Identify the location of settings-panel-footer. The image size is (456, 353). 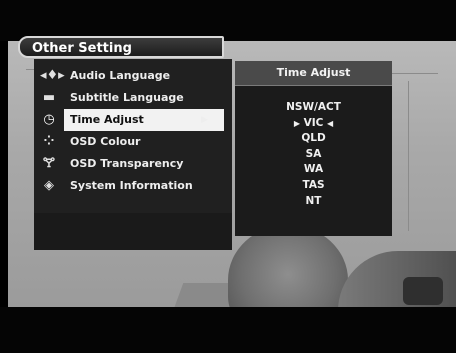
(133, 231).